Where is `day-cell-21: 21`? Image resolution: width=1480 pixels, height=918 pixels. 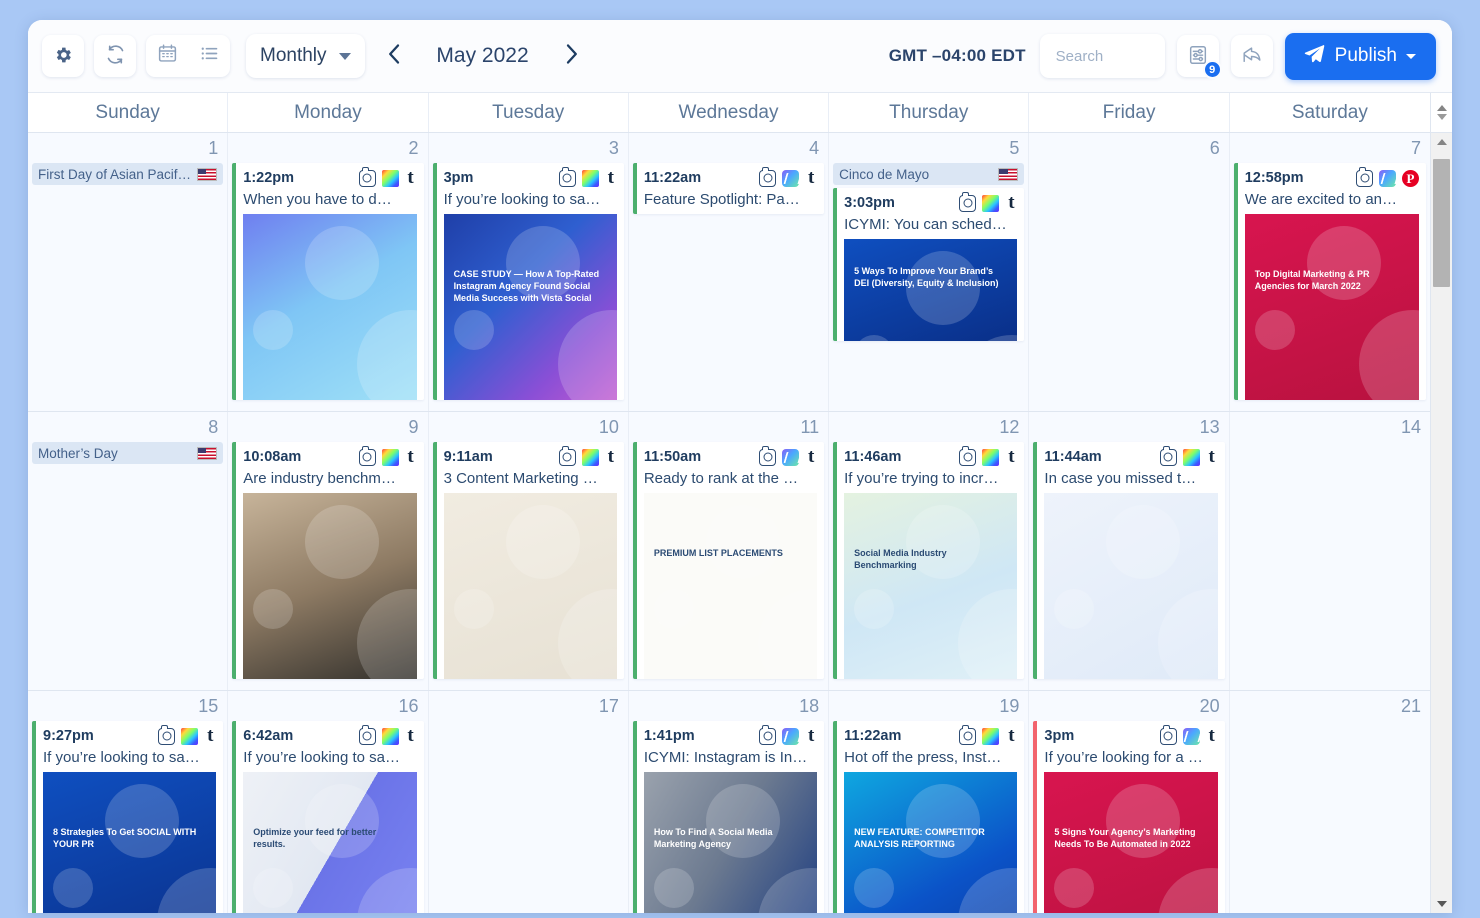 day-cell-21: 21 is located at coordinates (1329, 802).